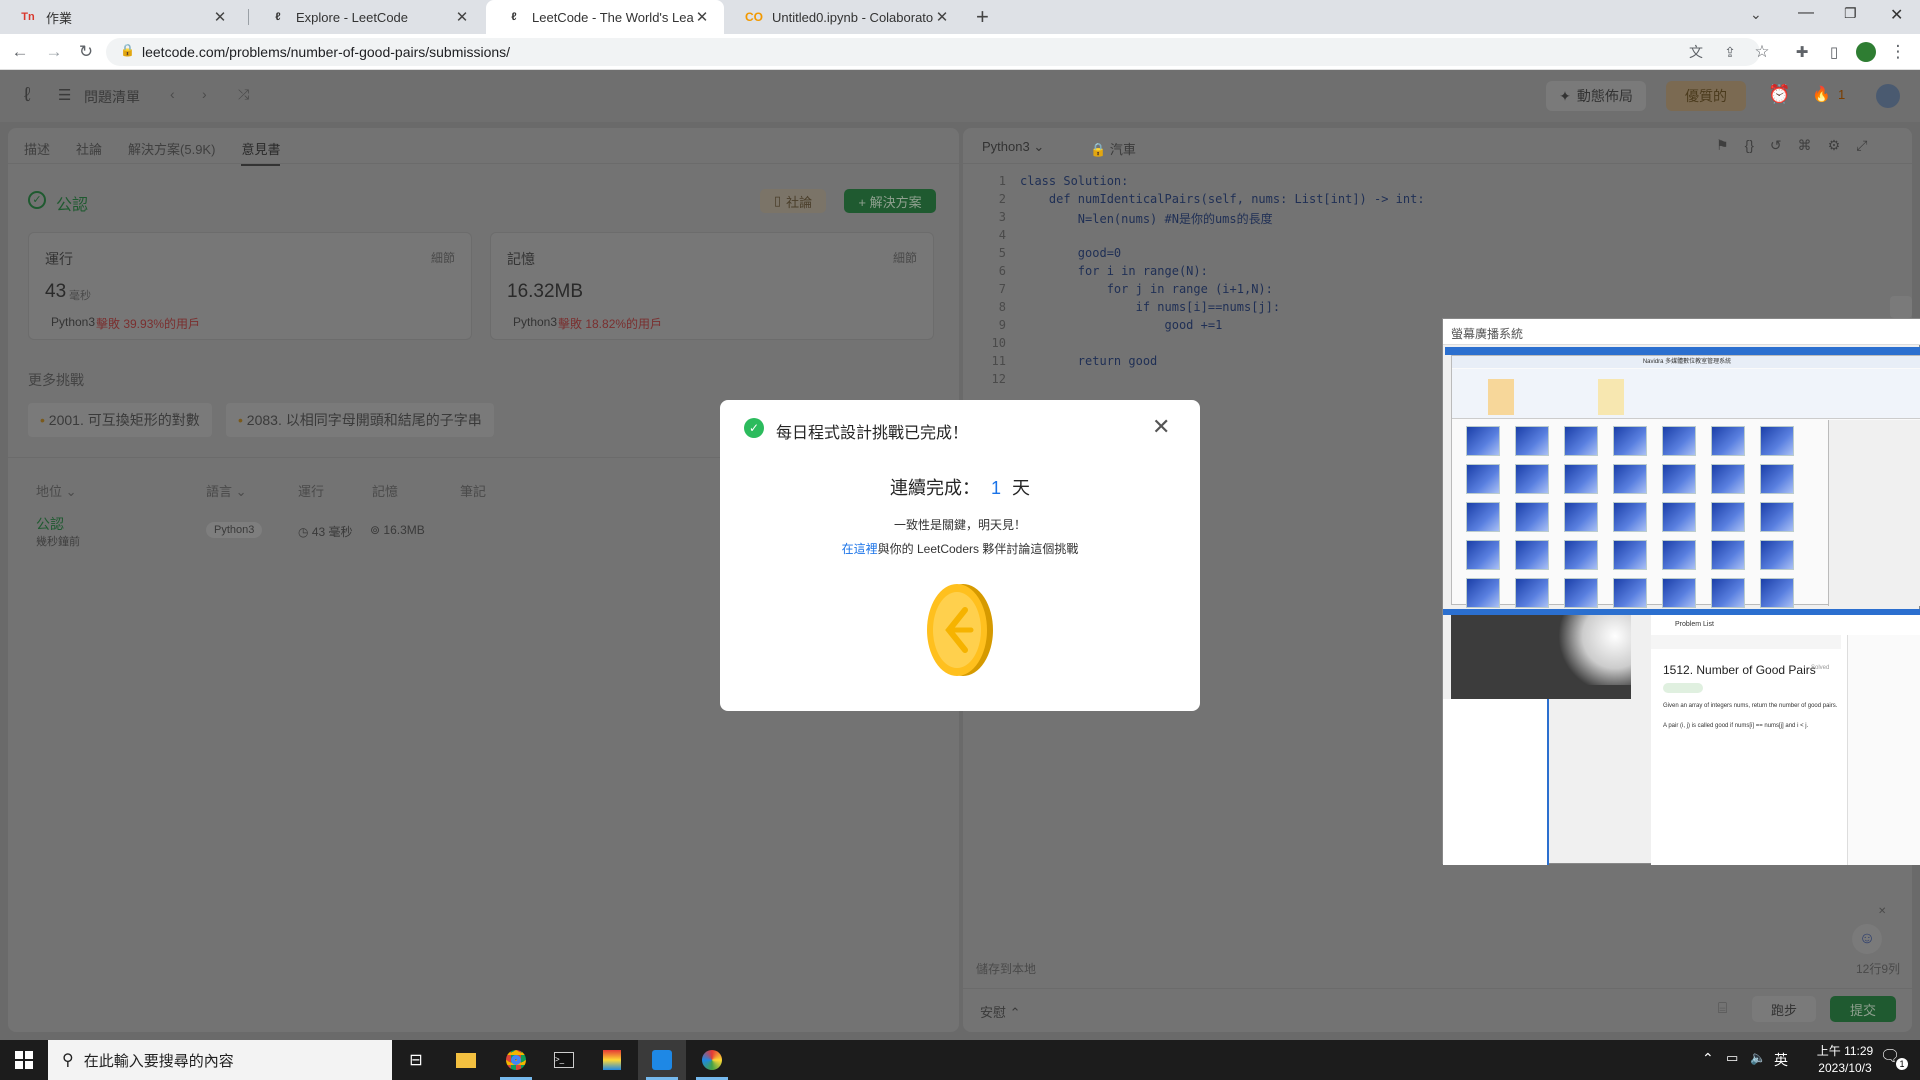 This screenshot has height=1080, width=1920. What do you see at coordinates (220, 1060) in the screenshot?
I see `taskbar-search-box: ⚲ 在此輸入要搜尋的內容` at bounding box center [220, 1060].